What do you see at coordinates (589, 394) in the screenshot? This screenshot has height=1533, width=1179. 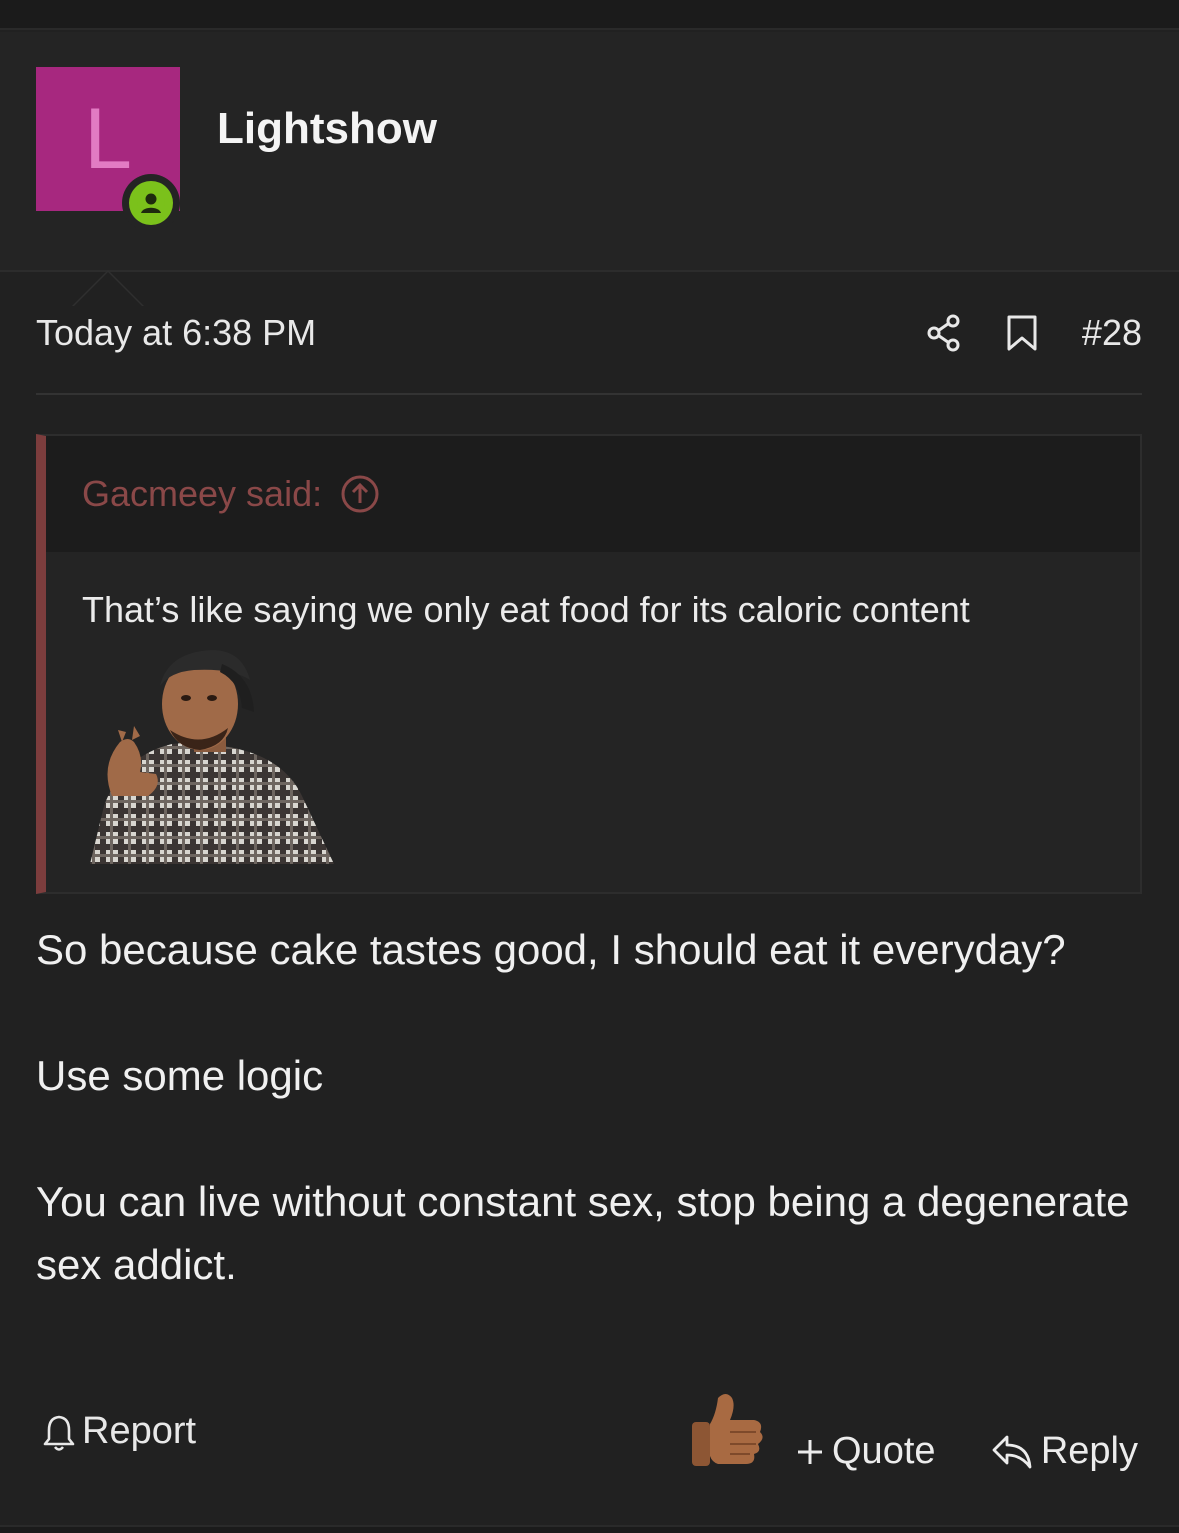 I see `divider` at bounding box center [589, 394].